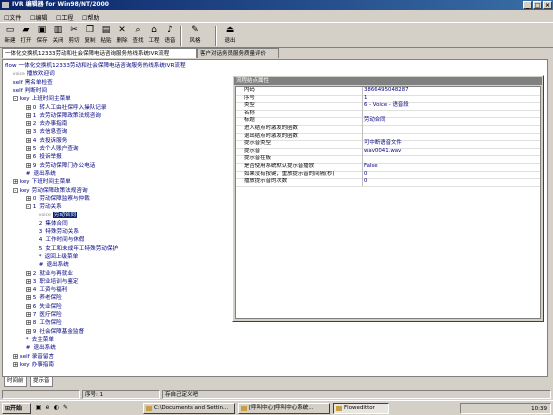 This screenshot has height=415, width=553. What do you see at coordinates (46, 141) in the screenshot?
I see `tree-node: +4 去投诉服务` at bounding box center [46, 141].